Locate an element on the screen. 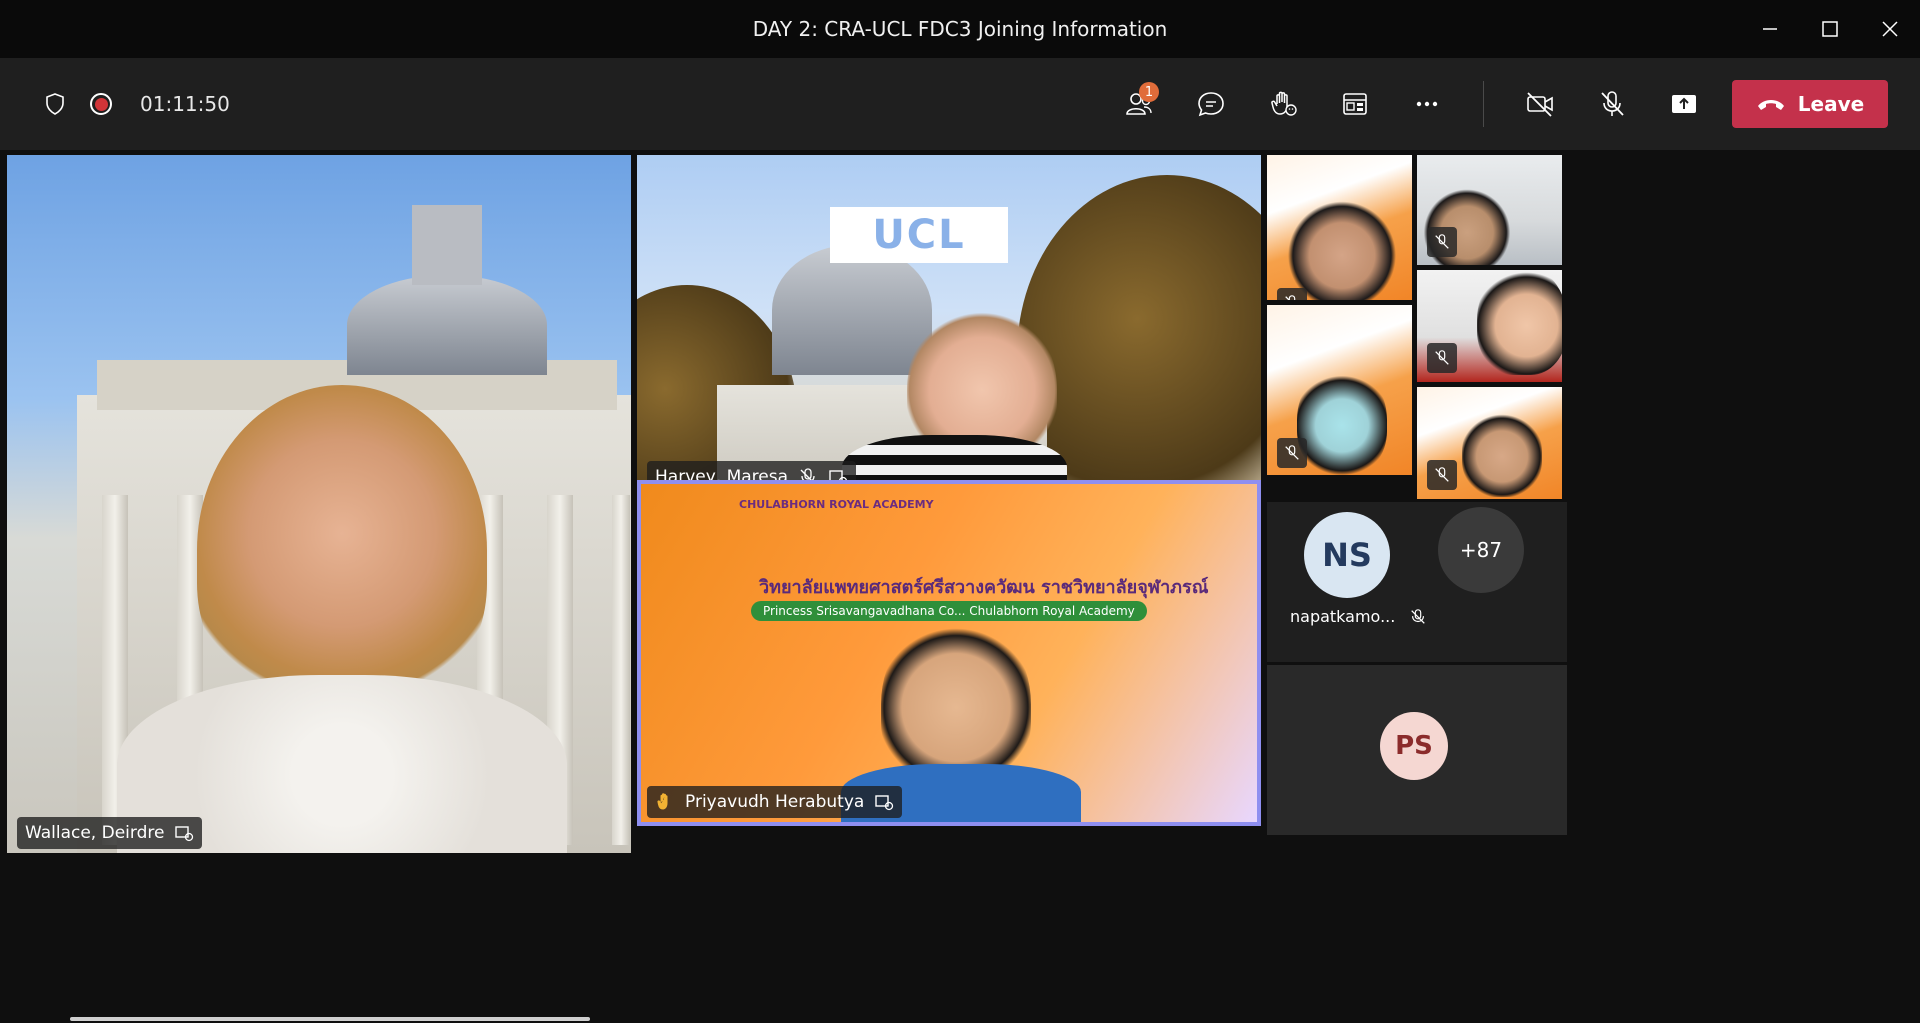 Image resolution: width=1920 pixels, height=1023 pixels. share-icon is located at coordinates (1684, 104).